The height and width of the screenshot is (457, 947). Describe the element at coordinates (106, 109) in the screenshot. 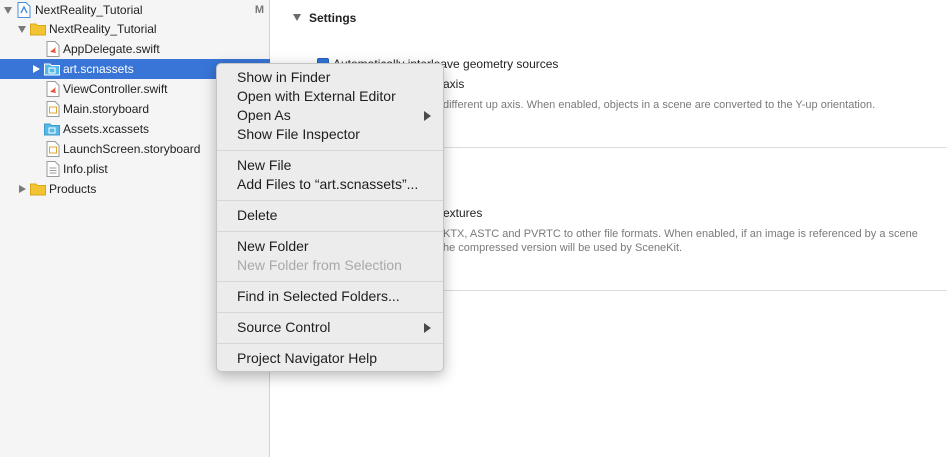

I see `navigator-file-label: Main.storyboard` at that location.